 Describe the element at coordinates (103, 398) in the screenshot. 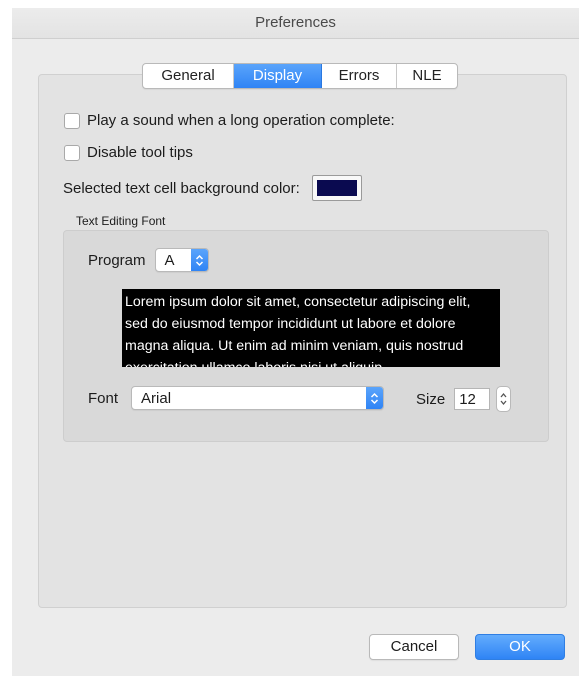

I see `font-label: Font` at that location.